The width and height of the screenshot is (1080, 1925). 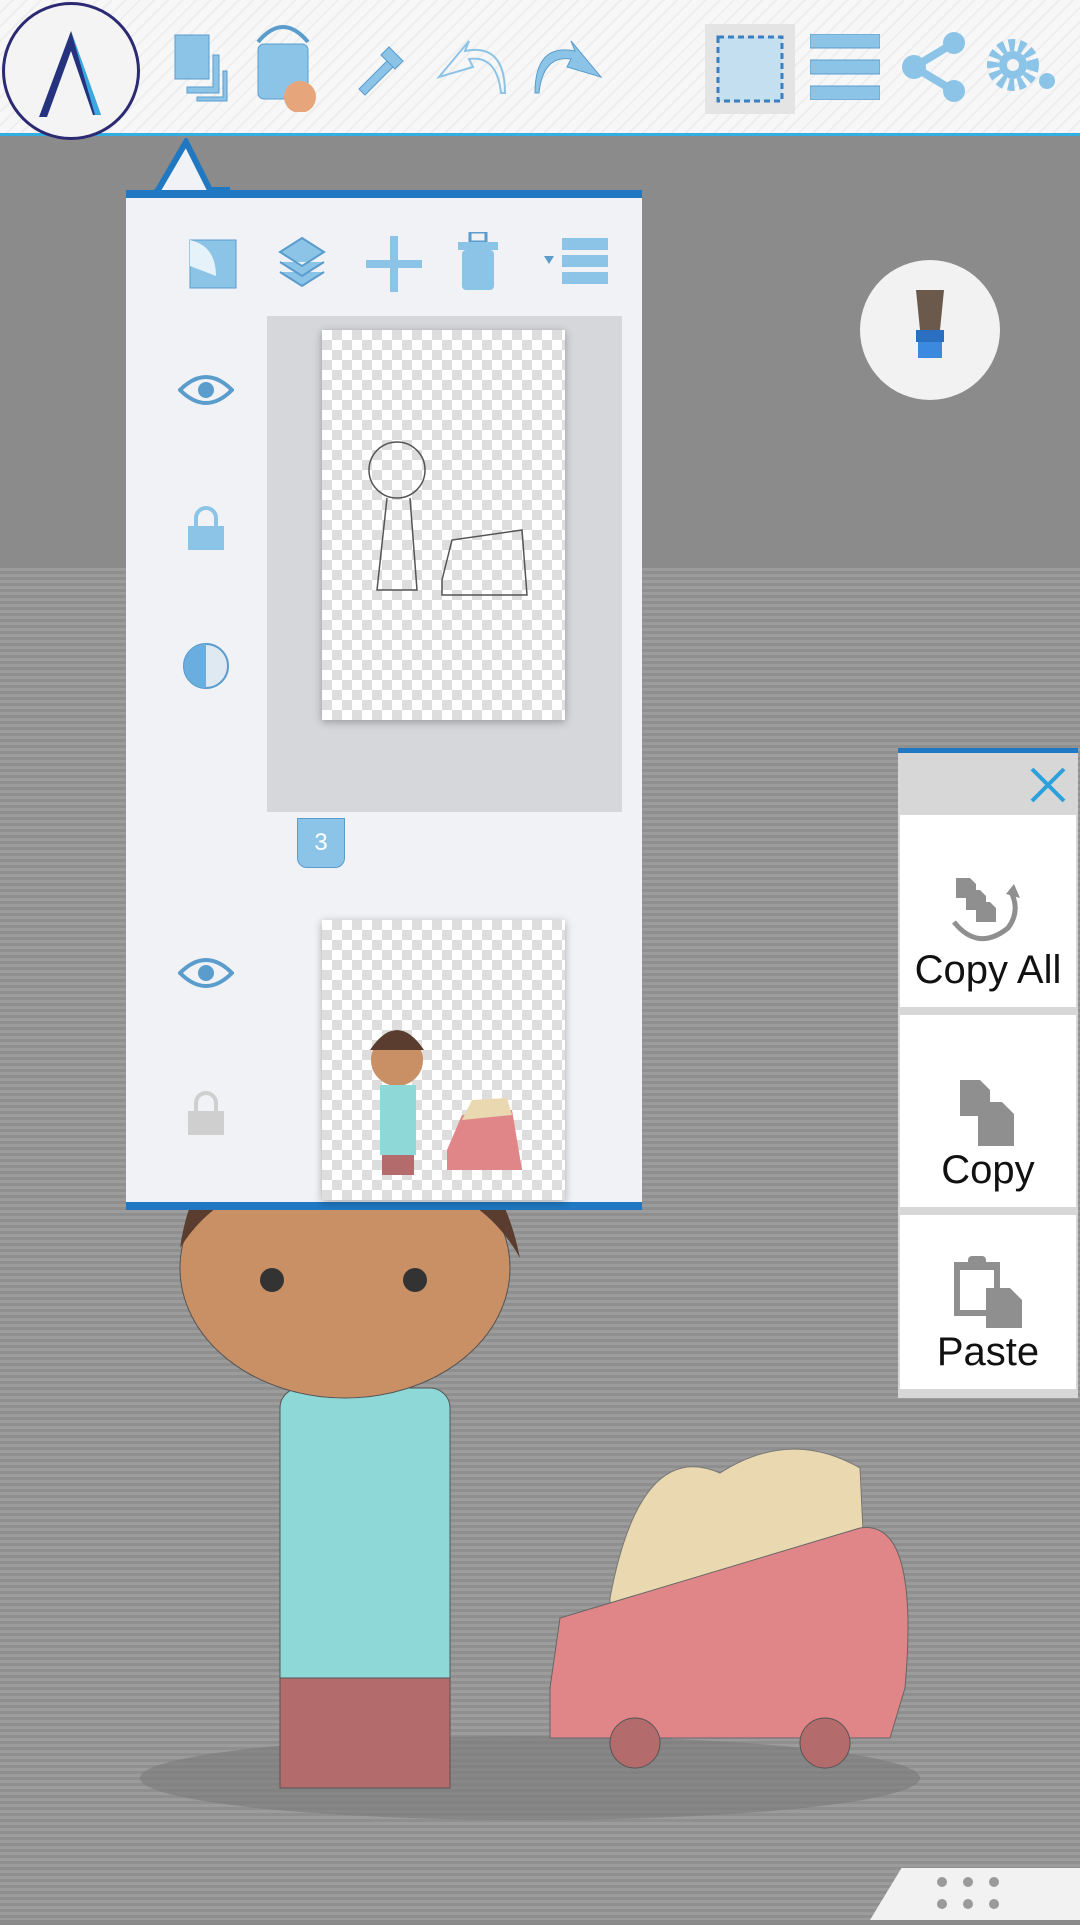 I want to click on app-logo-icon, so click(x=70, y=74).